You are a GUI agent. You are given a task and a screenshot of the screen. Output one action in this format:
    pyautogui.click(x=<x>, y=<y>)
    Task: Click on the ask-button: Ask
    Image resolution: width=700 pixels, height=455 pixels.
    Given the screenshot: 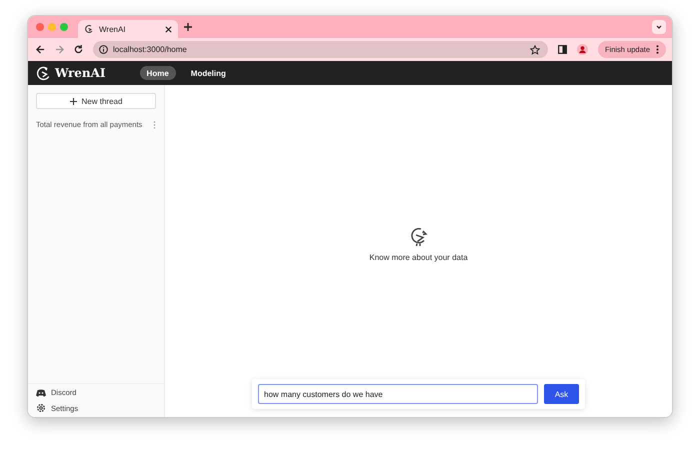 What is the action you would take?
    pyautogui.click(x=561, y=394)
    